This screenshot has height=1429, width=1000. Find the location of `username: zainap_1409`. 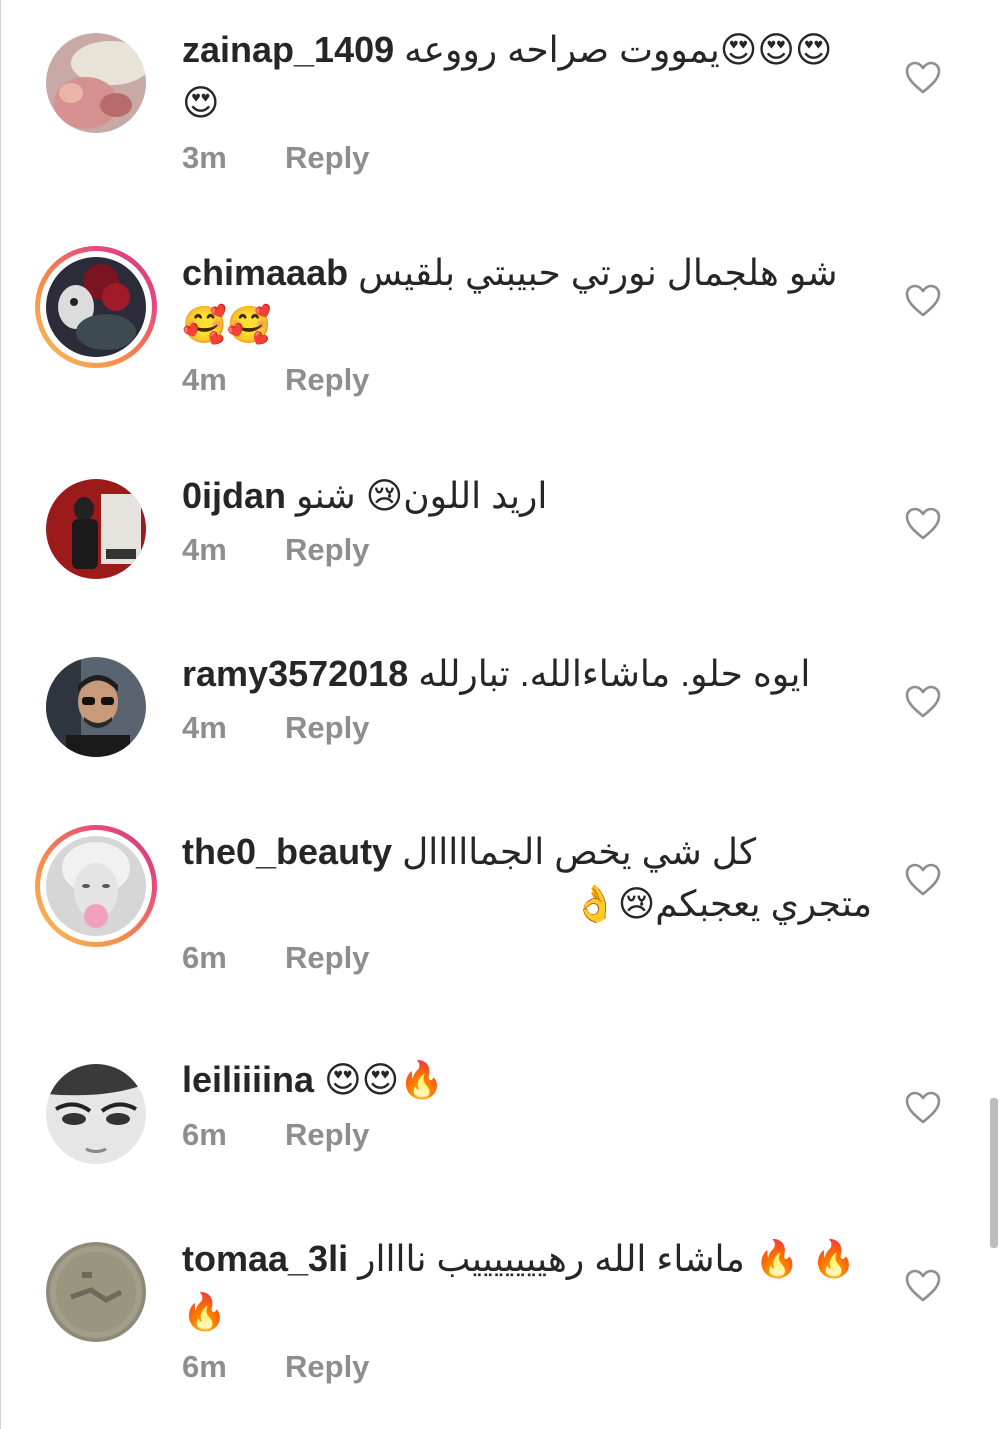

username: zainap_1409 is located at coordinates (288, 49).